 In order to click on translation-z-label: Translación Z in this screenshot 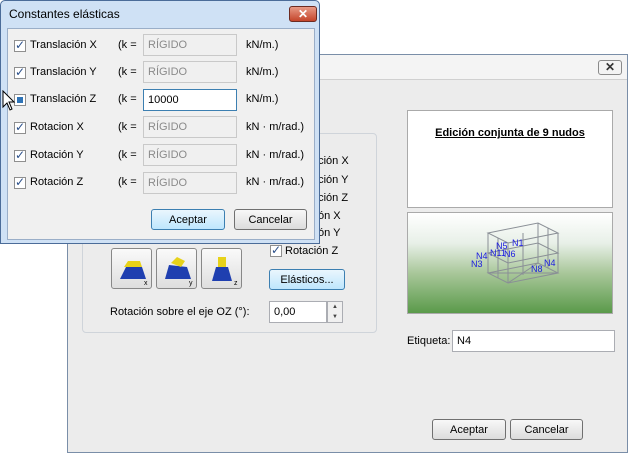, I will do `click(63, 99)`.